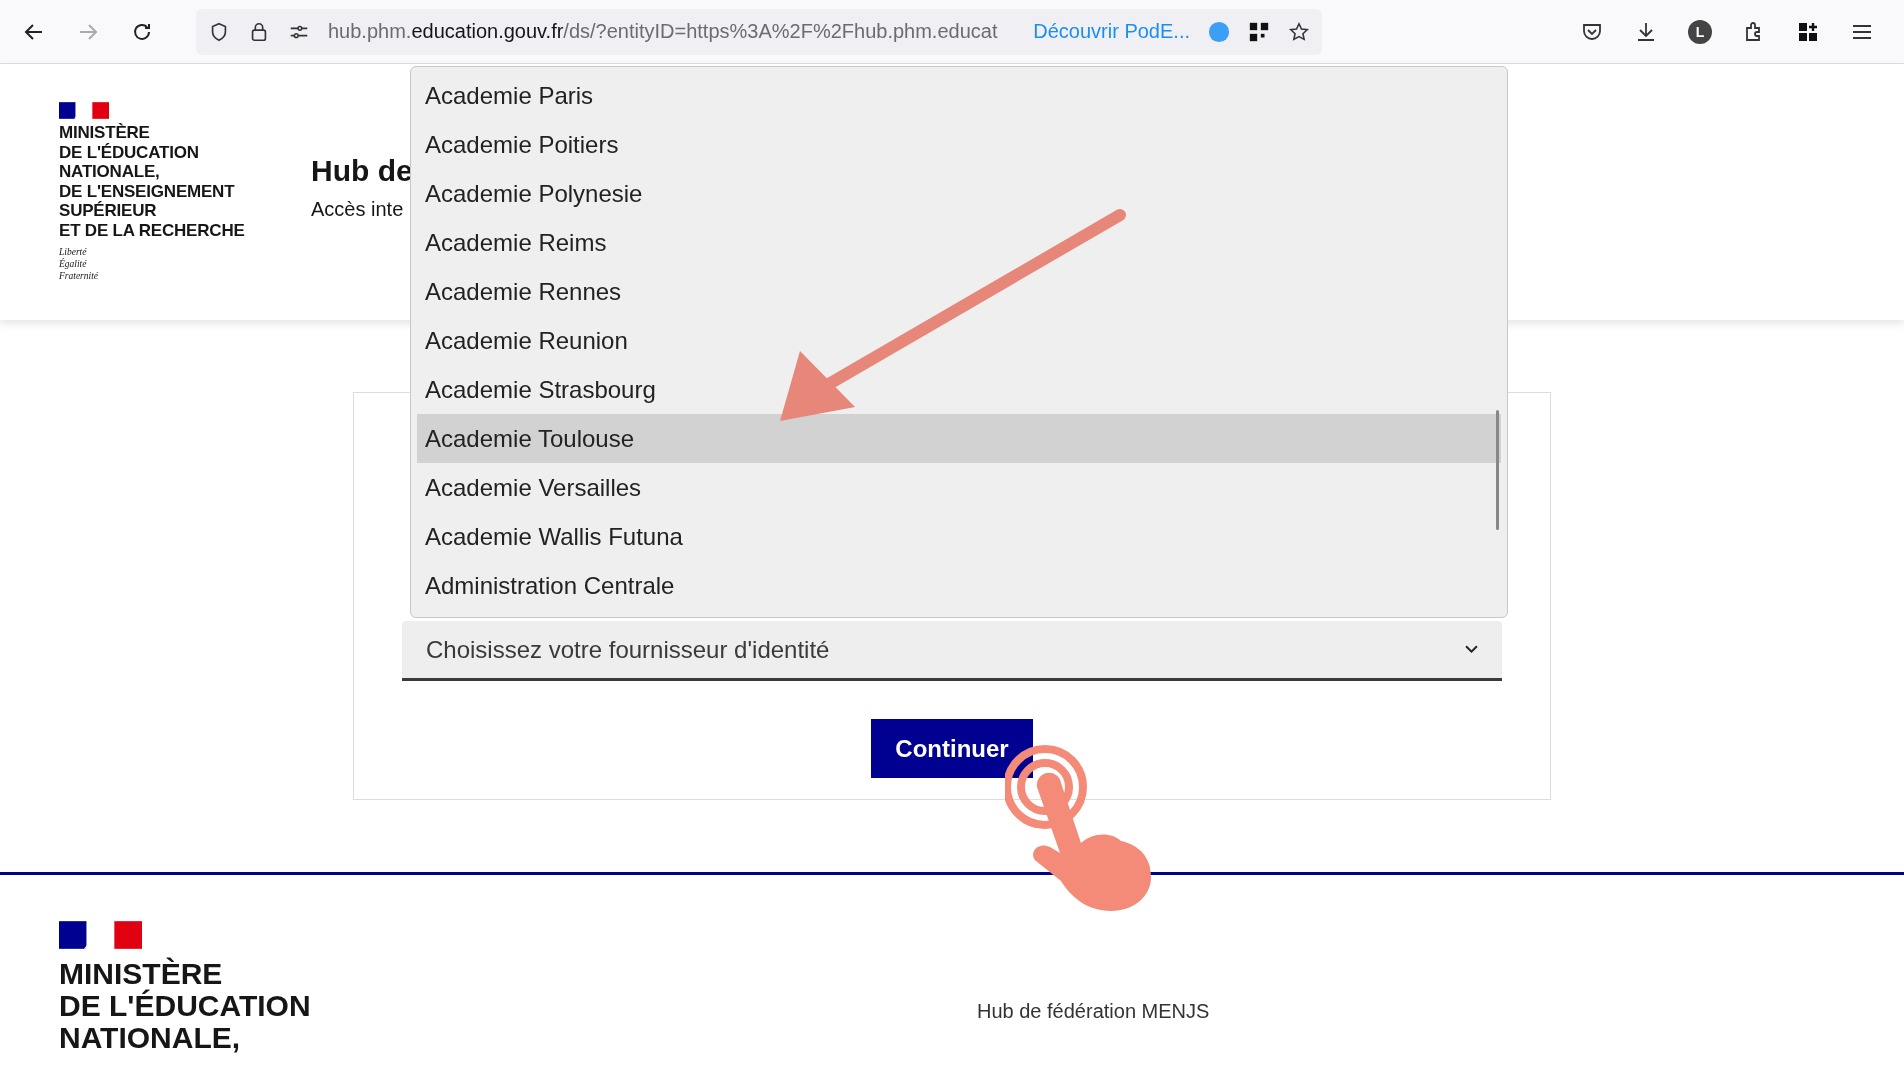 The width and height of the screenshot is (1904, 1071). Describe the element at coordinates (1093, 1012) in the screenshot. I see `footer-text: Hub de fédération MENJS` at that location.